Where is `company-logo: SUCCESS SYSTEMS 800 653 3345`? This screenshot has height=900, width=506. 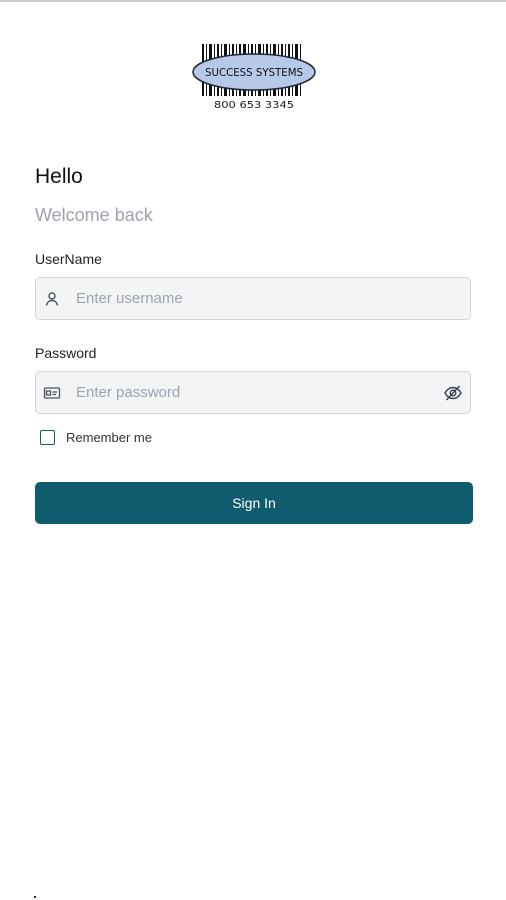 company-logo: SUCCESS SYSTEMS 800 653 3345 is located at coordinates (254, 76).